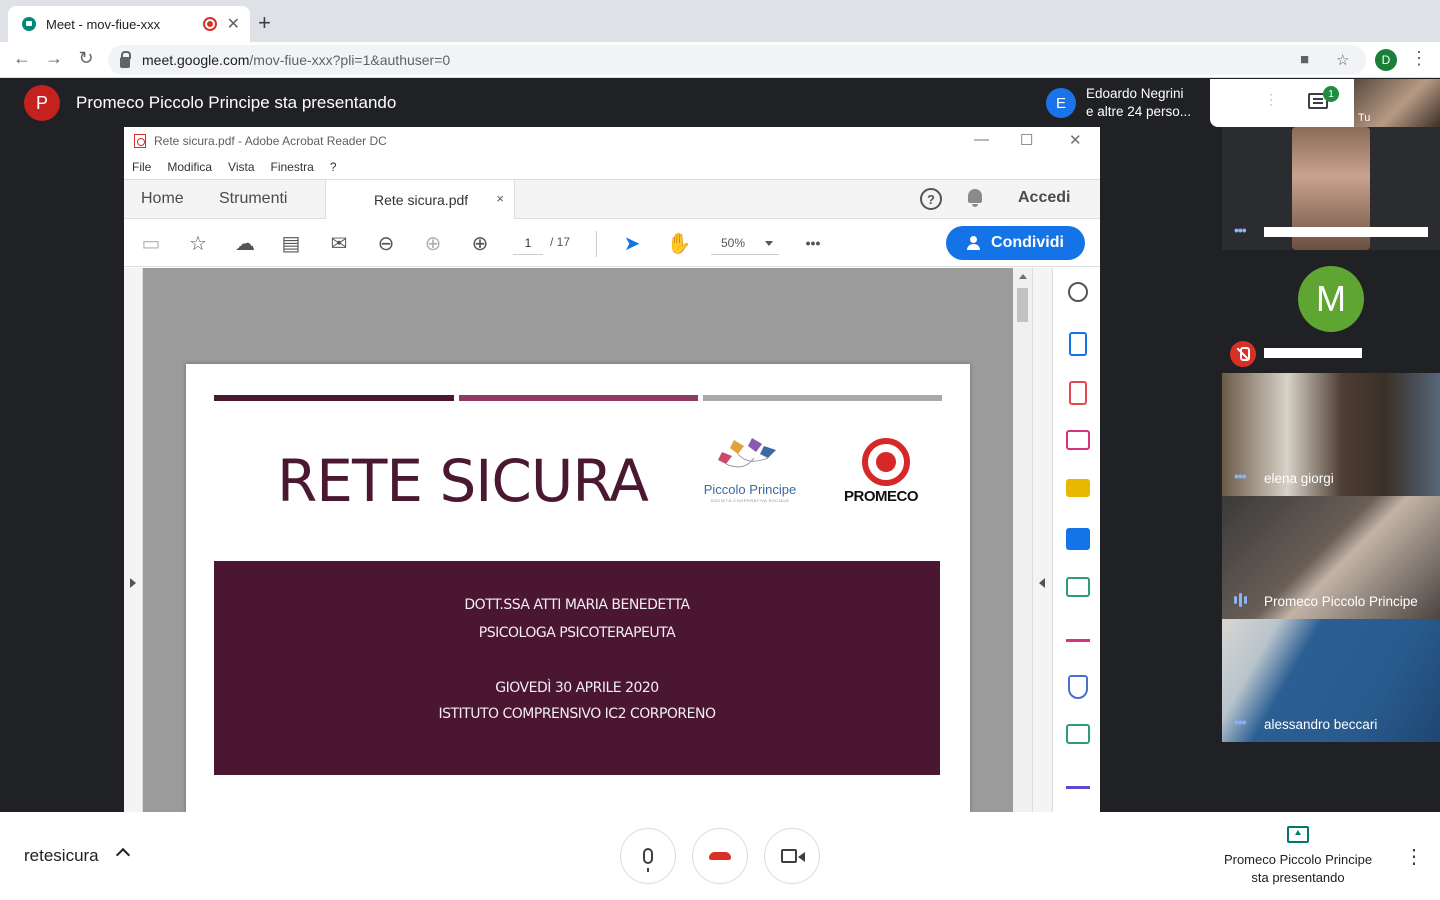  Describe the element at coordinates (1075, 140) in the screenshot. I see `close-window-icon: ✕` at that location.